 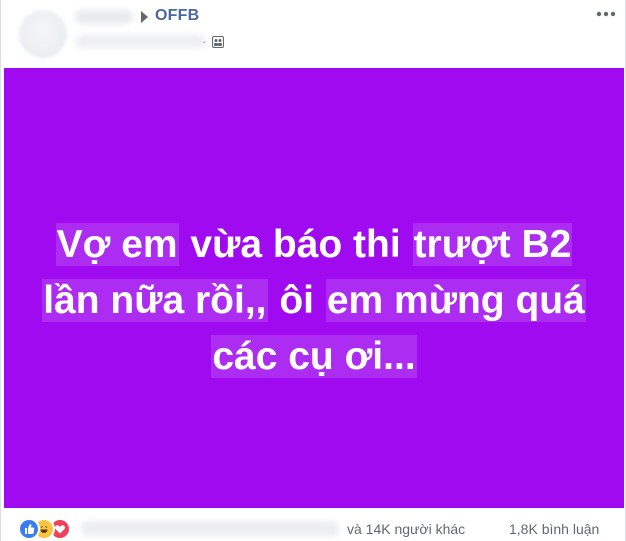 I want to click on post-header: OFFB ·, so click(x=313, y=34).